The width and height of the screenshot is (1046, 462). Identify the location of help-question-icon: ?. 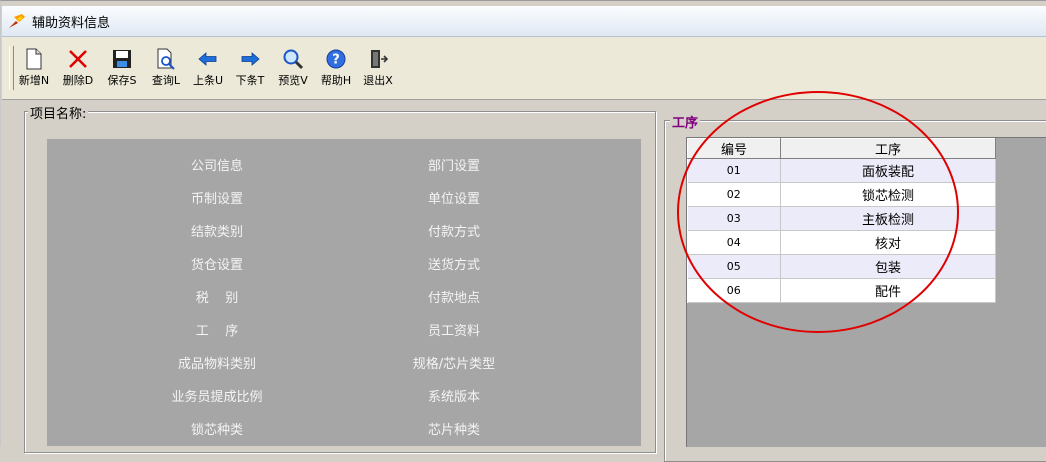
(336, 59).